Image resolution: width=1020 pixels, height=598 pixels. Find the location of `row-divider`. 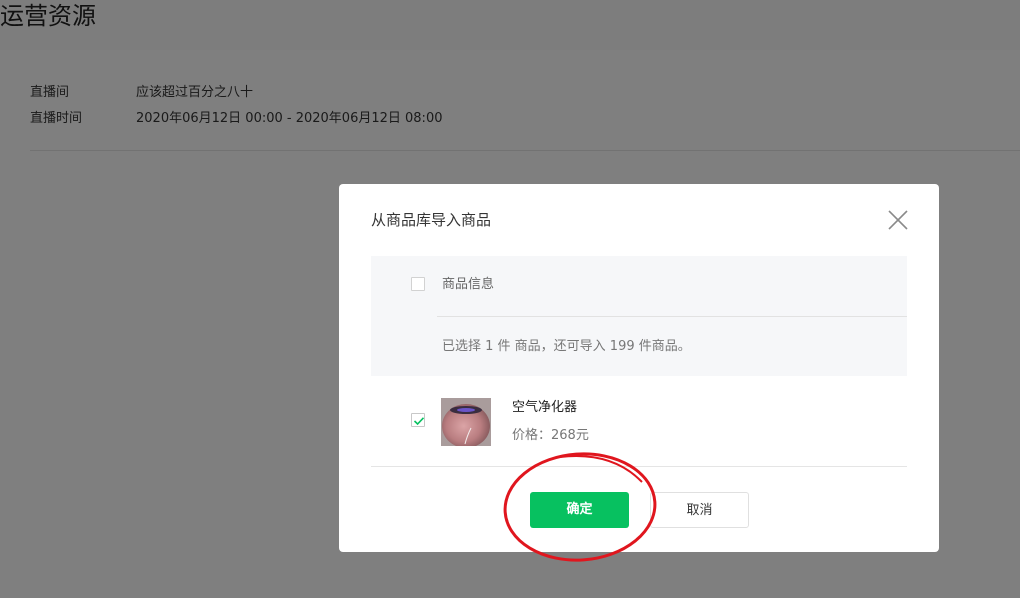

row-divider is located at coordinates (639, 466).